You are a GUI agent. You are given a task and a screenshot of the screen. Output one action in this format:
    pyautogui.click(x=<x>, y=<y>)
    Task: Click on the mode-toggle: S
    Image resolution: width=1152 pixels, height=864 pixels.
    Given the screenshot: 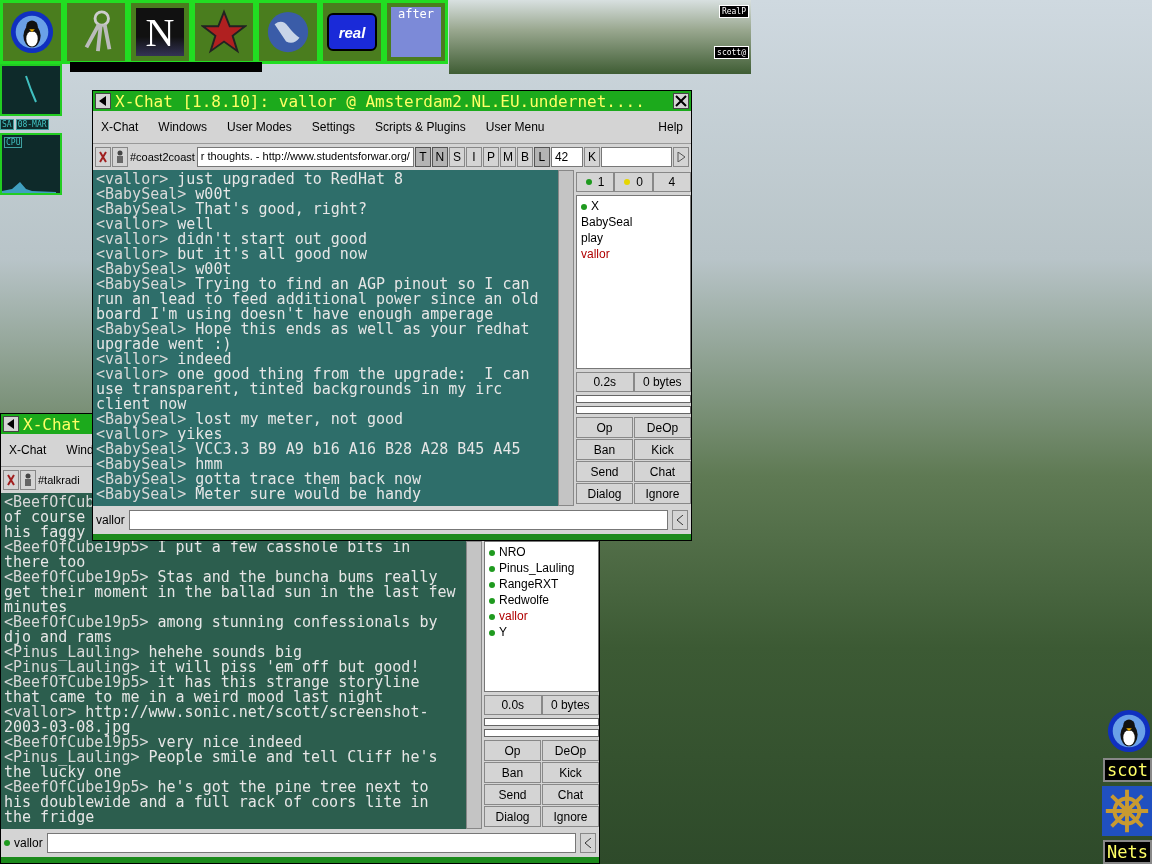 What is the action you would take?
    pyautogui.click(x=456, y=157)
    